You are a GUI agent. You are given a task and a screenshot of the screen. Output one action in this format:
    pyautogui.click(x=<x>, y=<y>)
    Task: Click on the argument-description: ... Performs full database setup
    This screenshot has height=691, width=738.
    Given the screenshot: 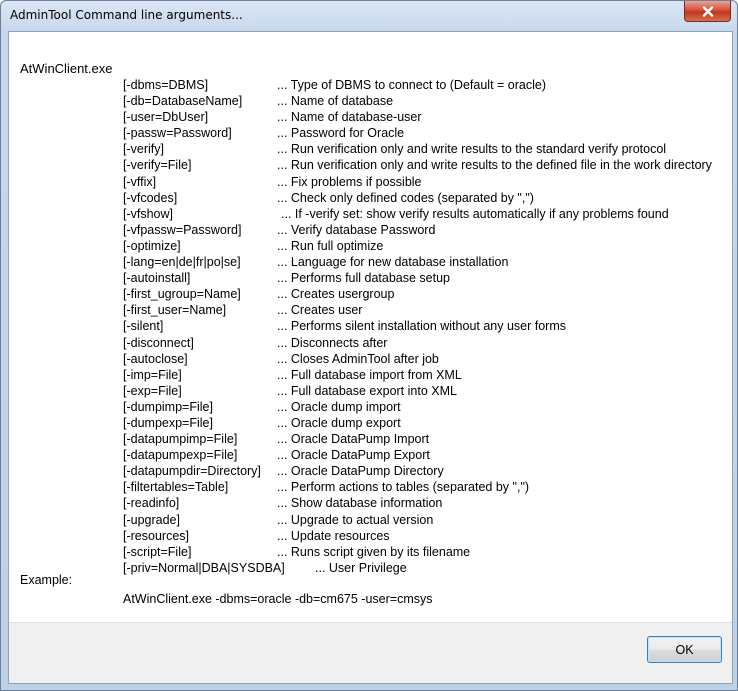 What is the action you would take?
    pyautogui.click(x=364, y=278)
    